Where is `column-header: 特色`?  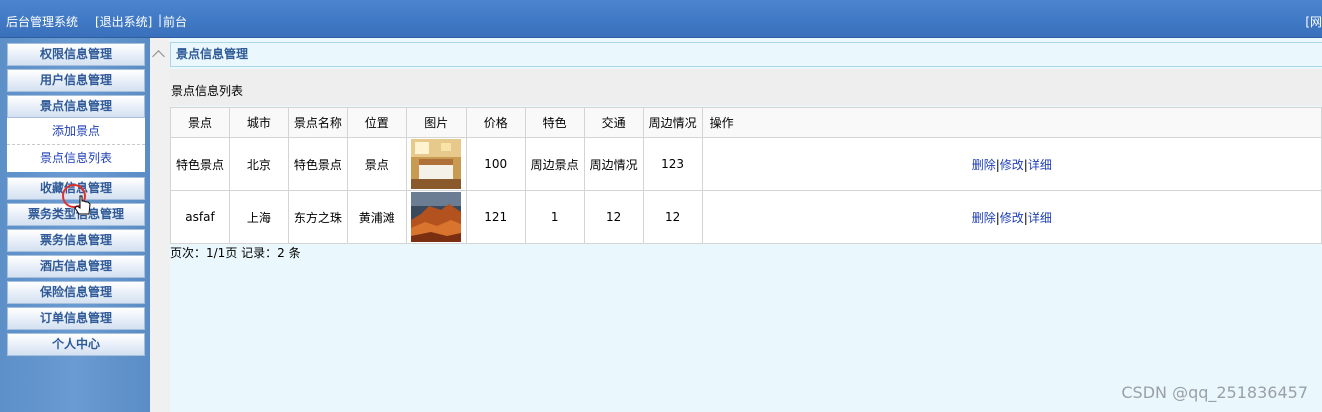 column-header: 特色 is located at coordinates (554, 122).